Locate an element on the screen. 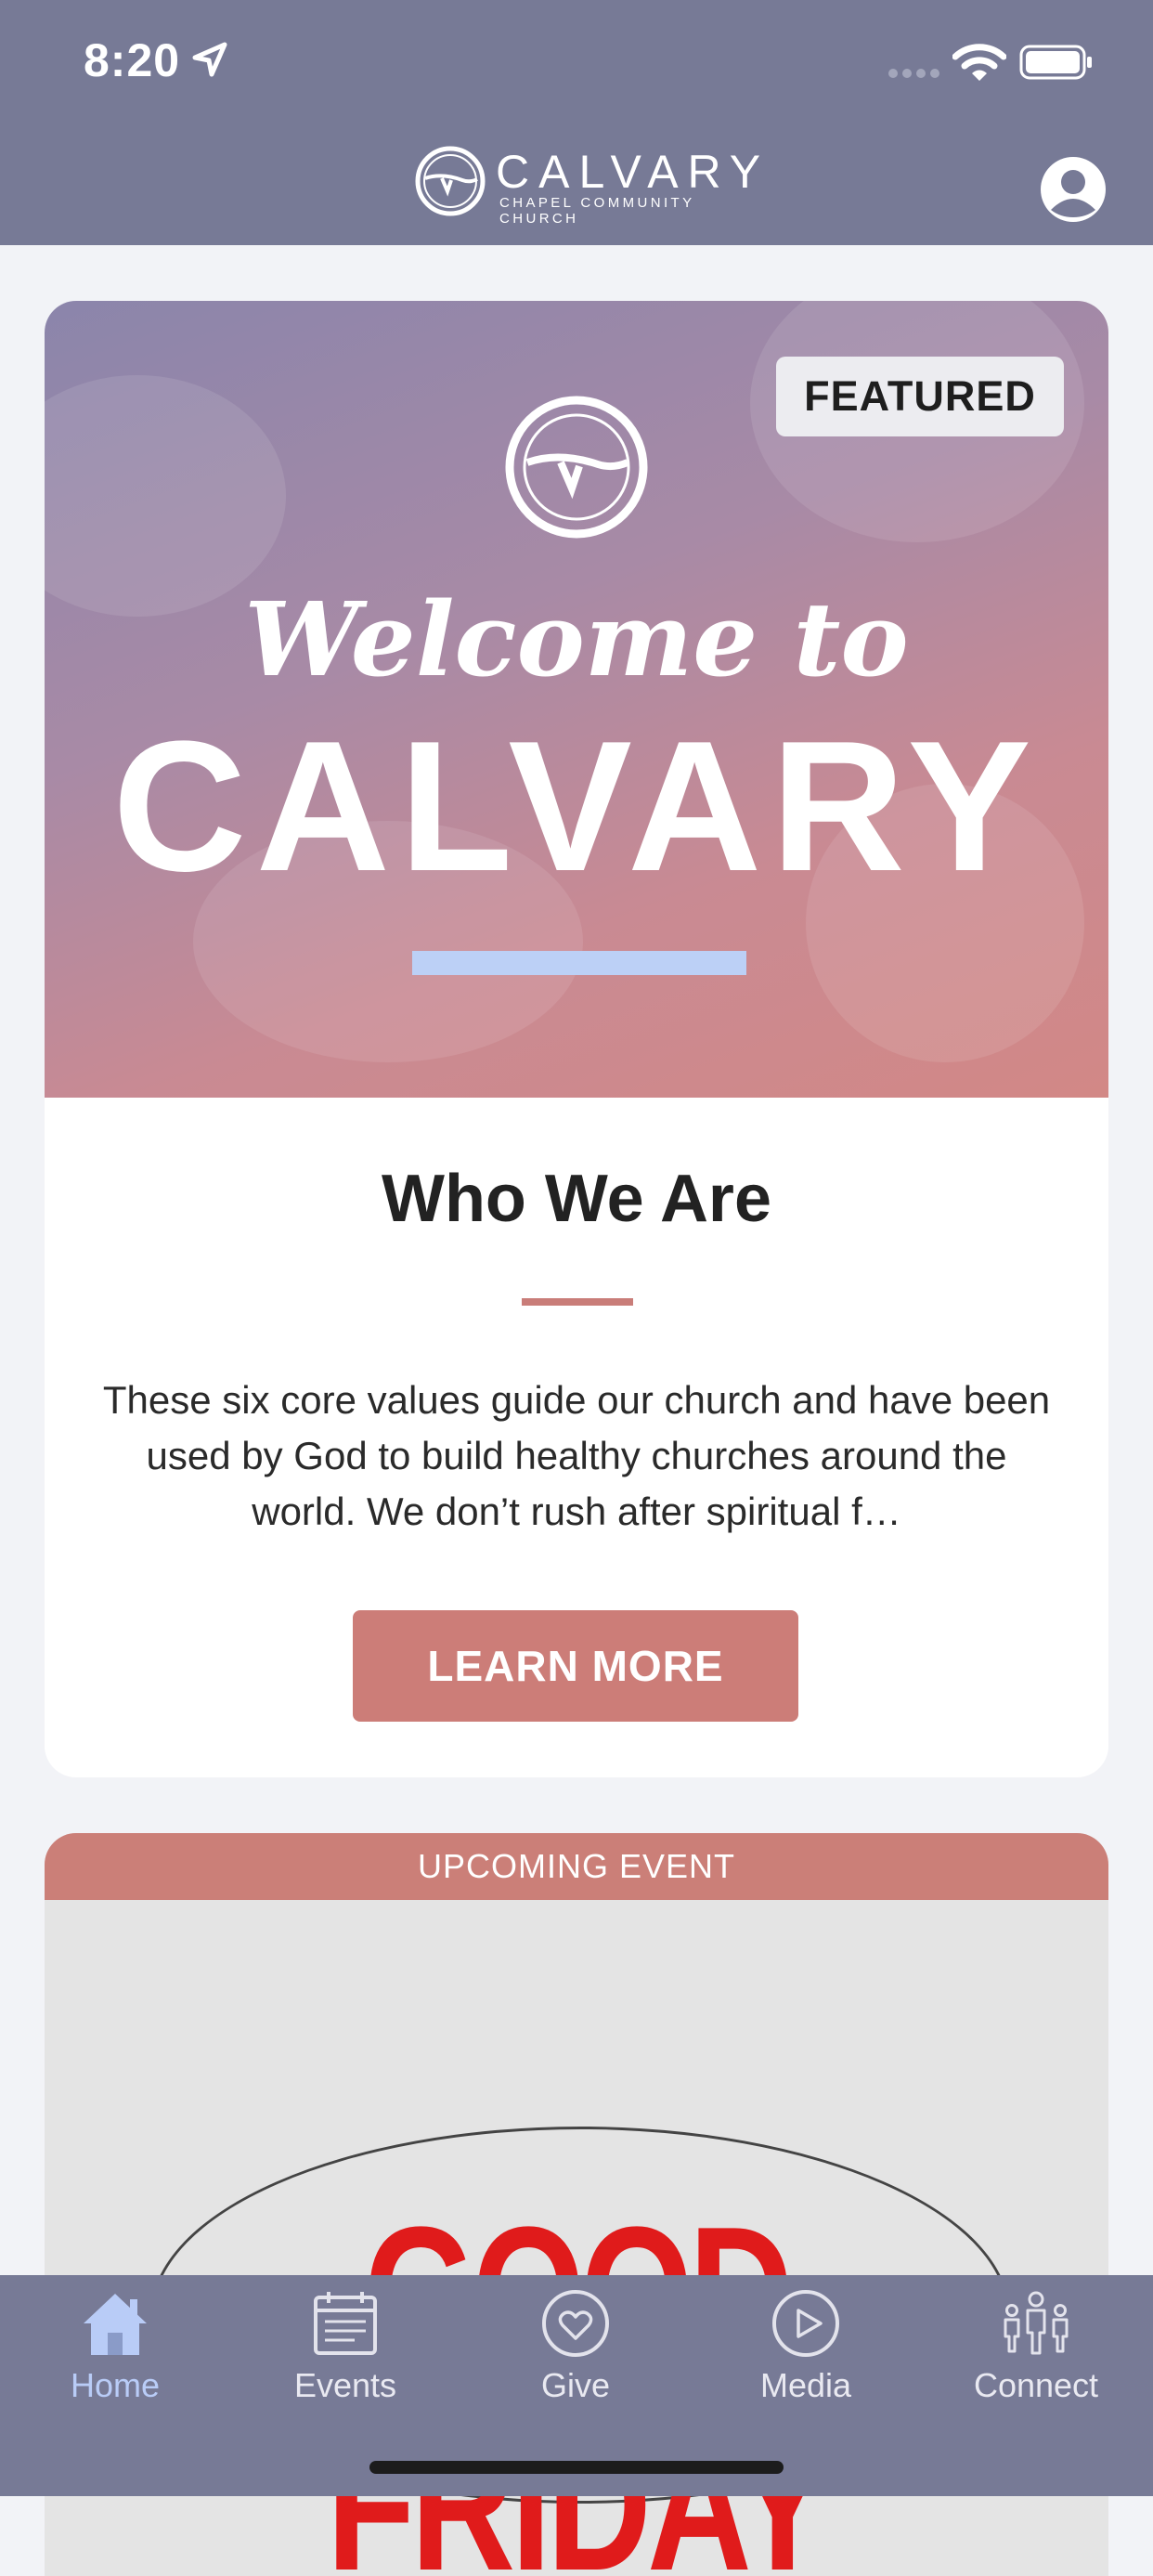  church-logo: CALVARY CHAPEL COMMUNITY CHURCH is located at coordinates (587, 186).